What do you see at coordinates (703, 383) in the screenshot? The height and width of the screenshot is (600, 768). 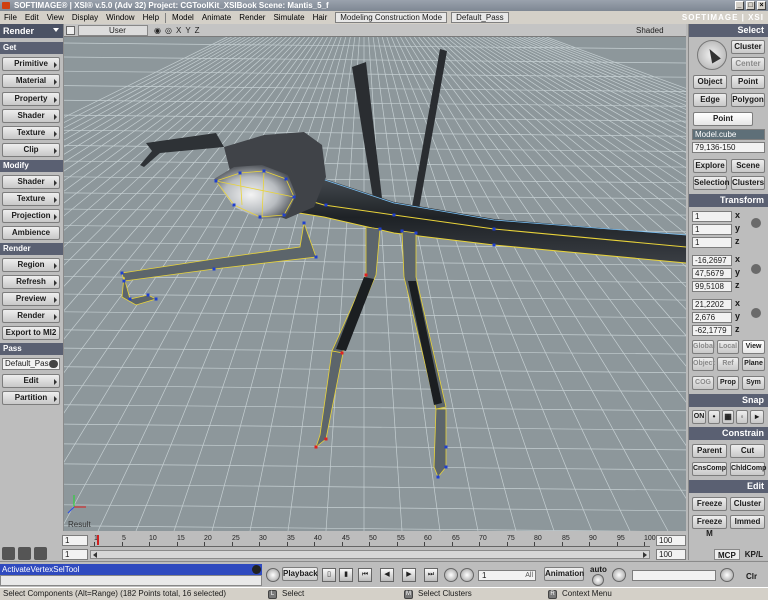 I see `cog-button: COG` at bounding box center [703, 383].